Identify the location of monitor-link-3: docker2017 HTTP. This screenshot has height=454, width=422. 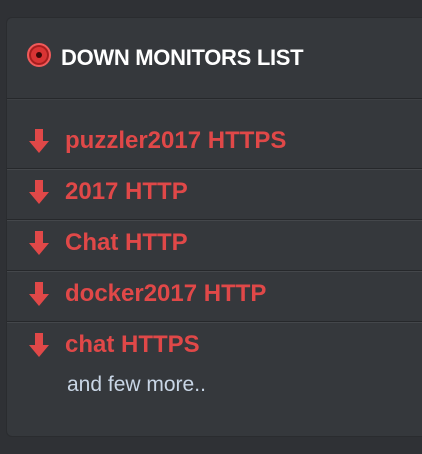
(146, 294).